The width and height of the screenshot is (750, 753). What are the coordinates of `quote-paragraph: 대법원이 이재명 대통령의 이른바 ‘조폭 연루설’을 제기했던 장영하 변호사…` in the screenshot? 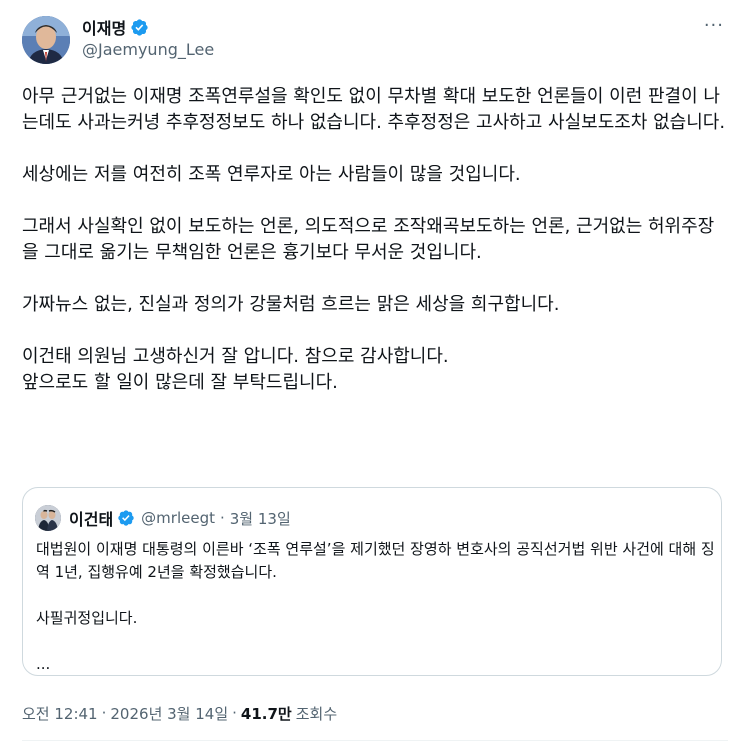 It's located at (375, 560).